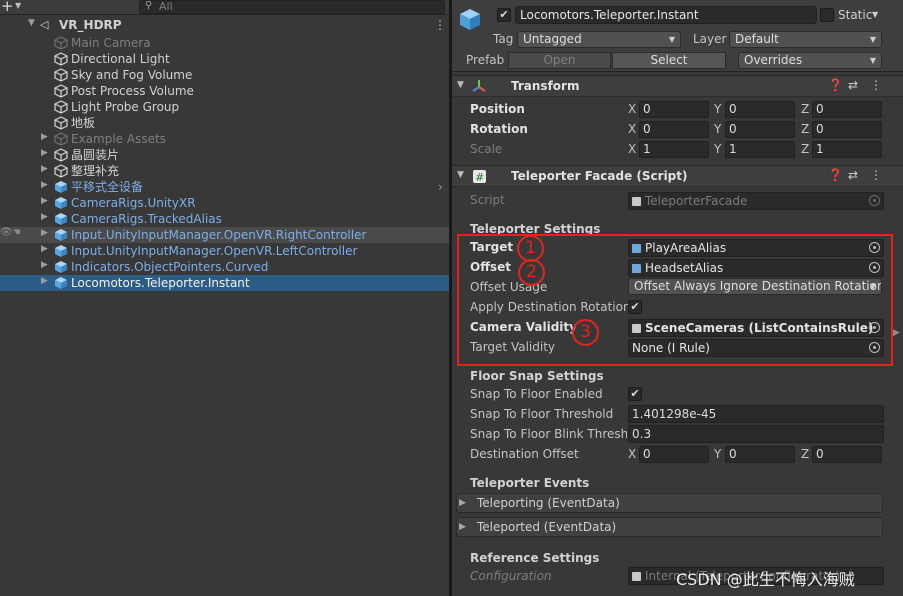 The height and width of the screenshot is (596, 903). Describe the element at coordinates (760, 109) in the screenshot. I see `position-y-input: 0` at that location.